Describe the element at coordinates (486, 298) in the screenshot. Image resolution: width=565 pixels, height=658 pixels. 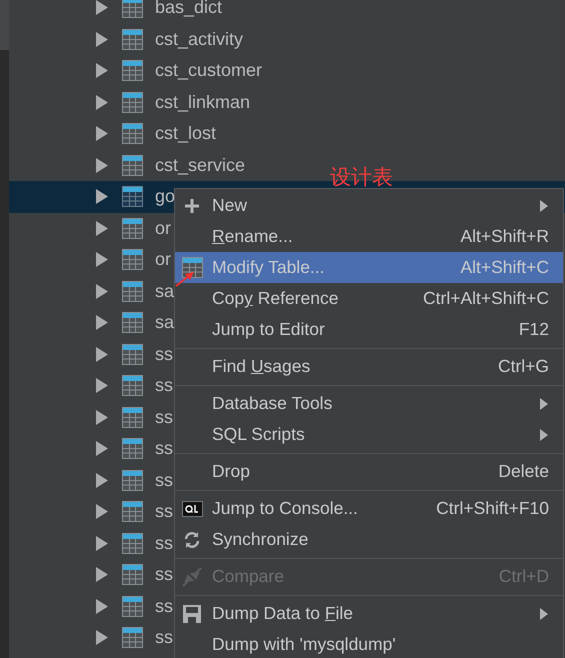
I see `shortcut-text: Ctrl+Alt+Shift+C` at that location.